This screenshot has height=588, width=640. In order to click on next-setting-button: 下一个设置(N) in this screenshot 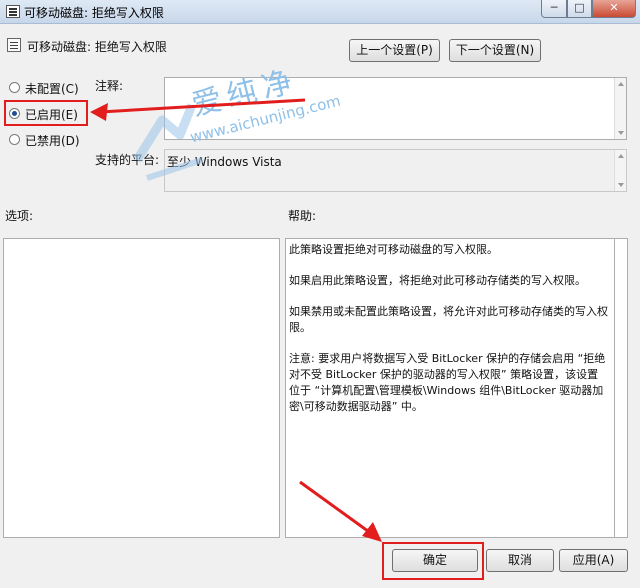, I will do `click(495, 50)`.